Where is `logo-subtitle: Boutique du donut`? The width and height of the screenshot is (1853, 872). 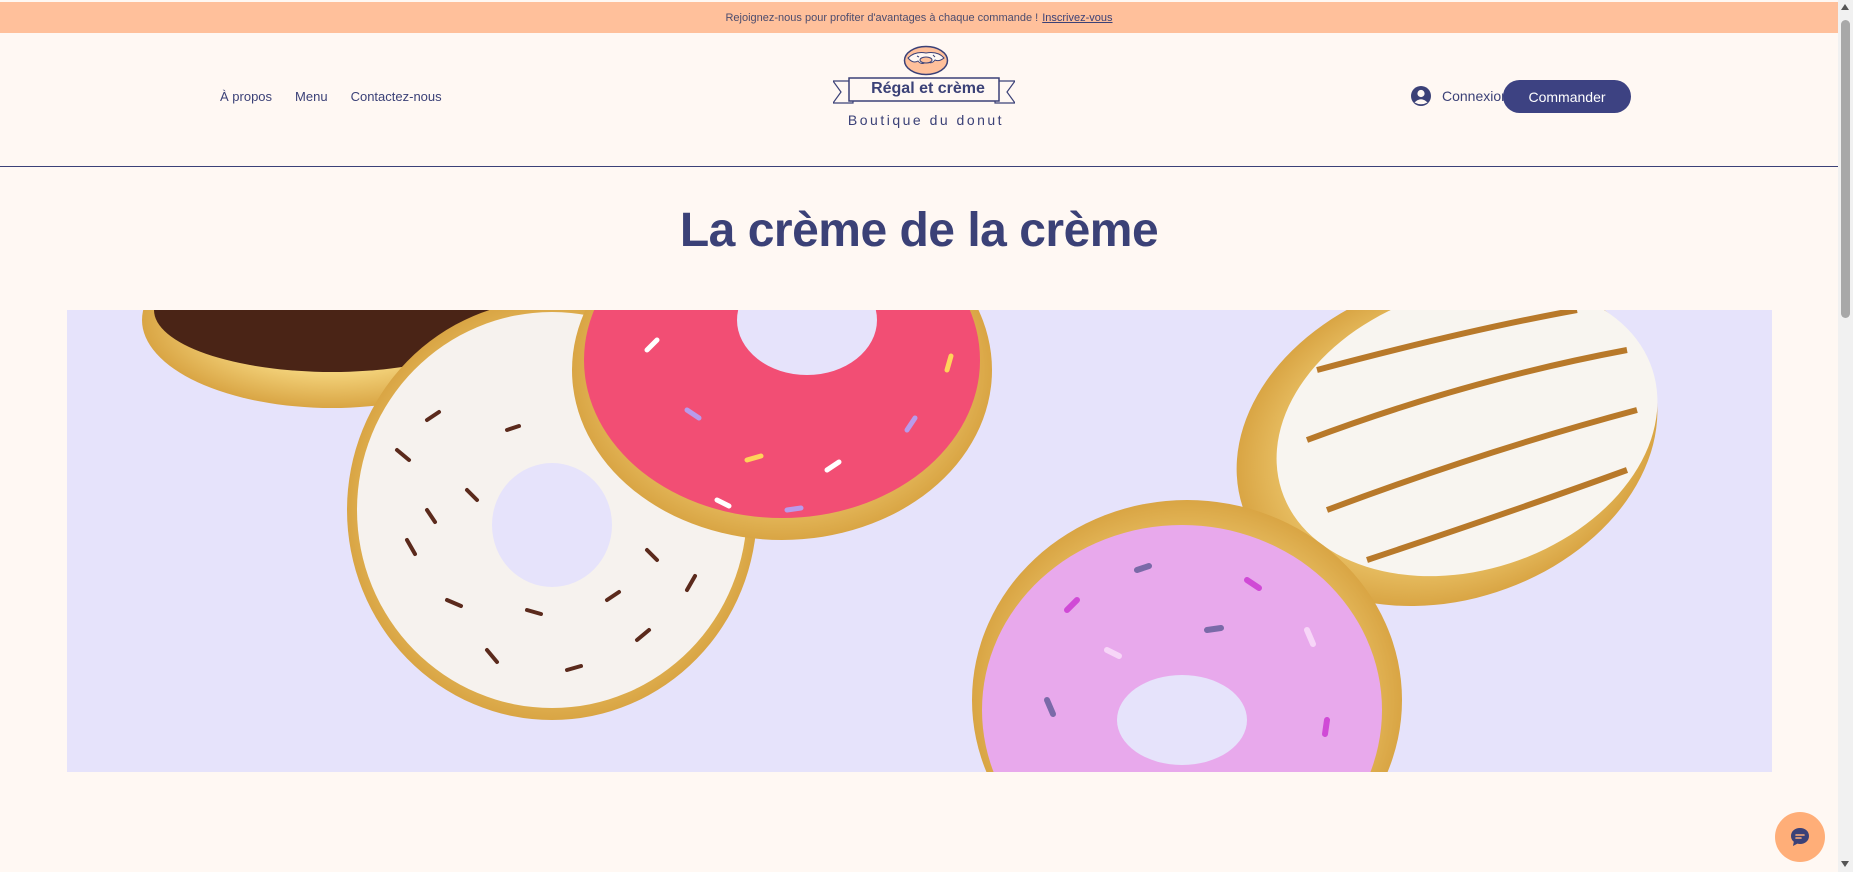 logo-subtitle: Boutique du donut is located at coordinates (926, 120).